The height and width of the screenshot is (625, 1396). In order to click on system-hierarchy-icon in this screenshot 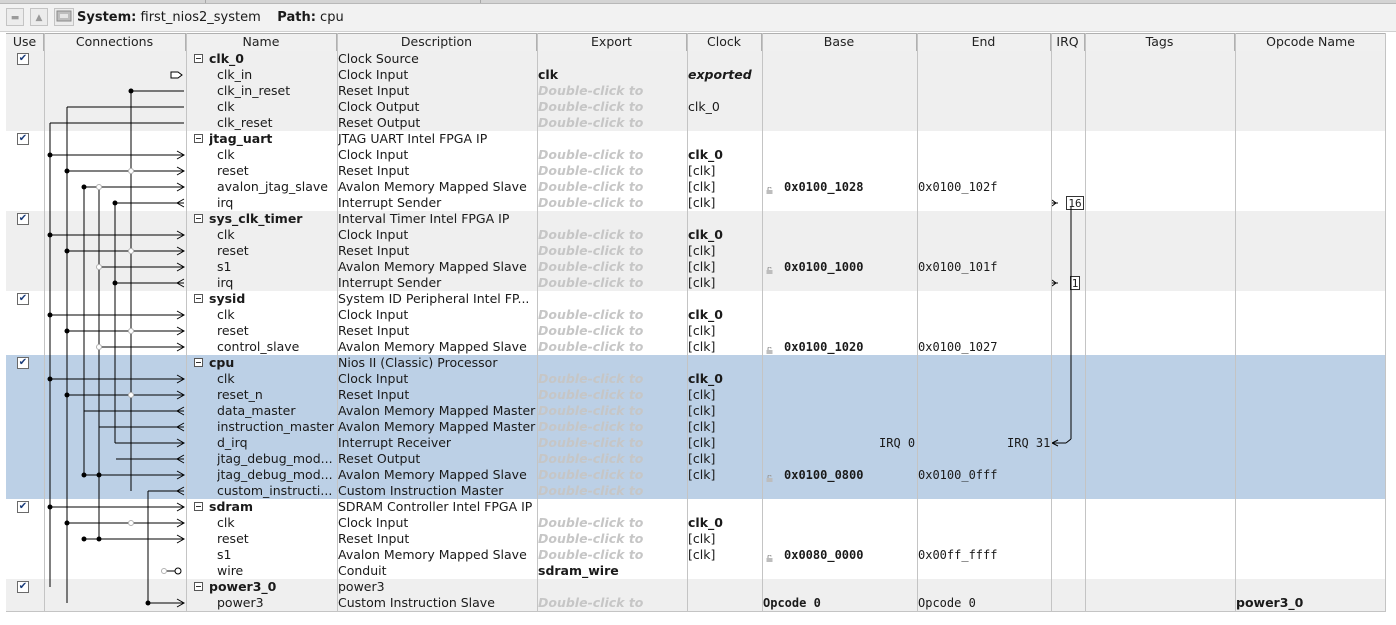, I will do `click(64, 17)`.